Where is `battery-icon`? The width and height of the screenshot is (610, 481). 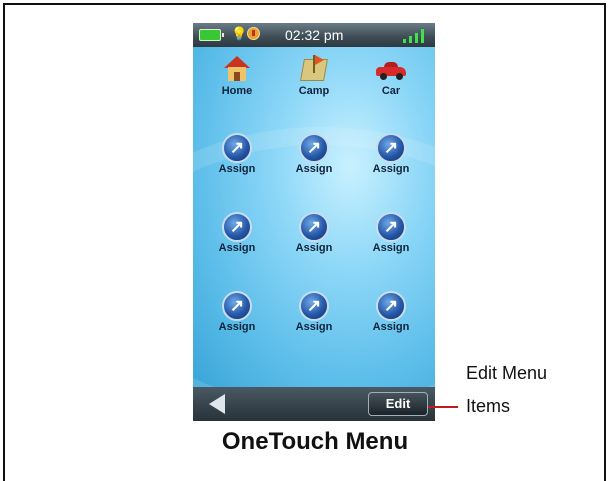
battery-icon is located at coordinates (211, 35).